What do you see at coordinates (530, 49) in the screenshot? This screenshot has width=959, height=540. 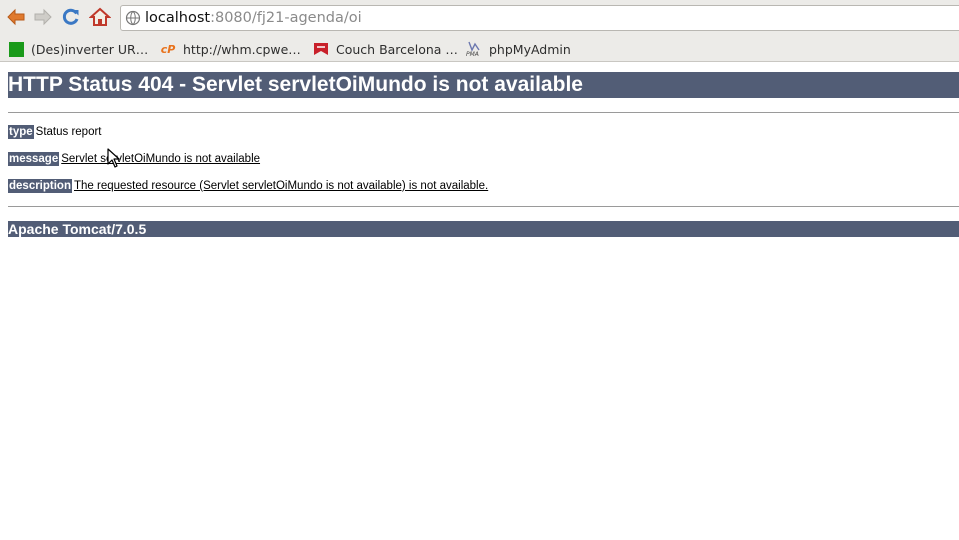 I see `bookmark-label: phpMyAdmin` at bounding box center [530, 49].